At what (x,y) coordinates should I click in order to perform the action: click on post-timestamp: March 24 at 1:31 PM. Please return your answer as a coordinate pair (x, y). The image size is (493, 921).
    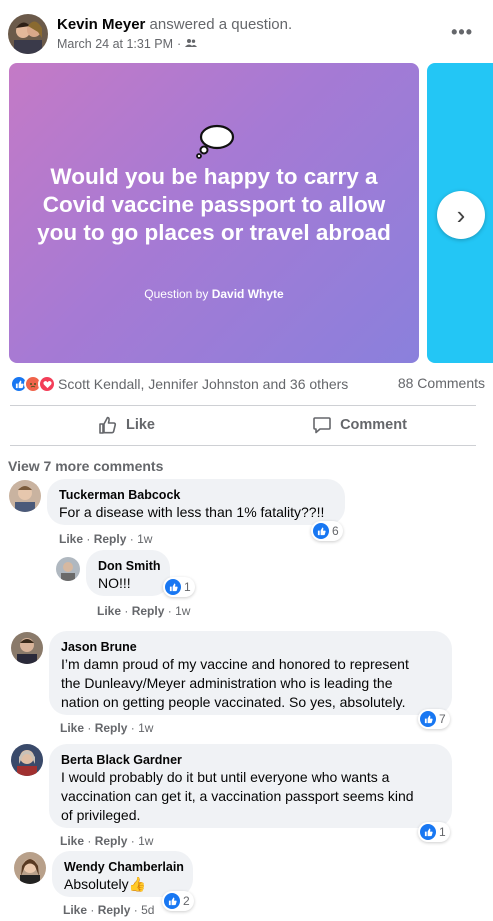
    Looking at the image, I should click on (115, 44).